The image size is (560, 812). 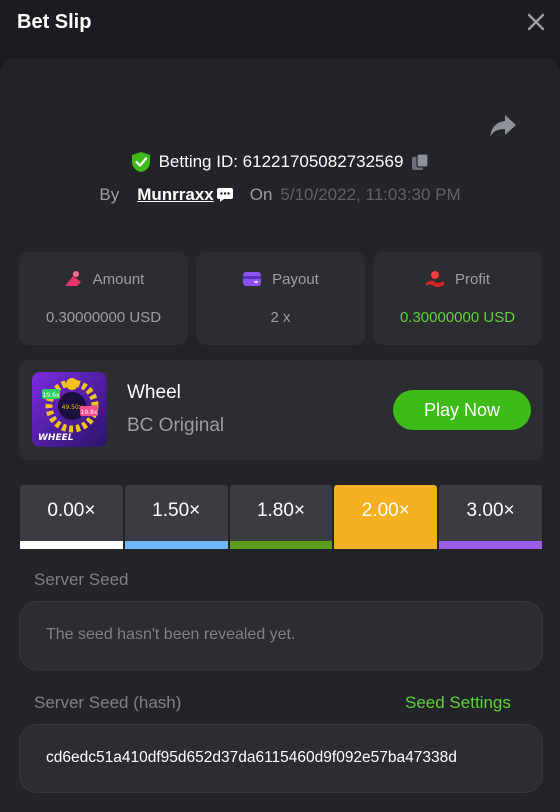 I want to click on page-title: Bet Slip, so click(x=54, y=22).